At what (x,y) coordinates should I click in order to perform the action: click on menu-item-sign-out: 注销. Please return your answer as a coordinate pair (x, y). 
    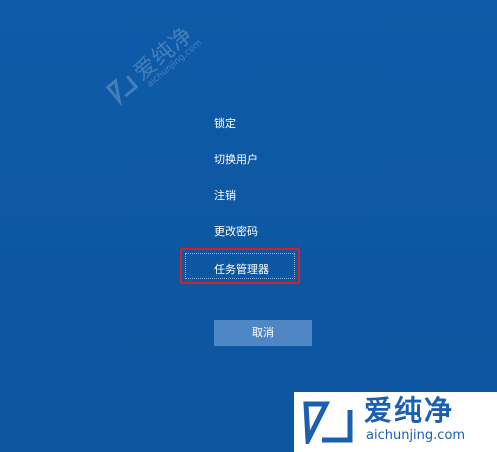
    Looking at the image, I should click on (225, 196).